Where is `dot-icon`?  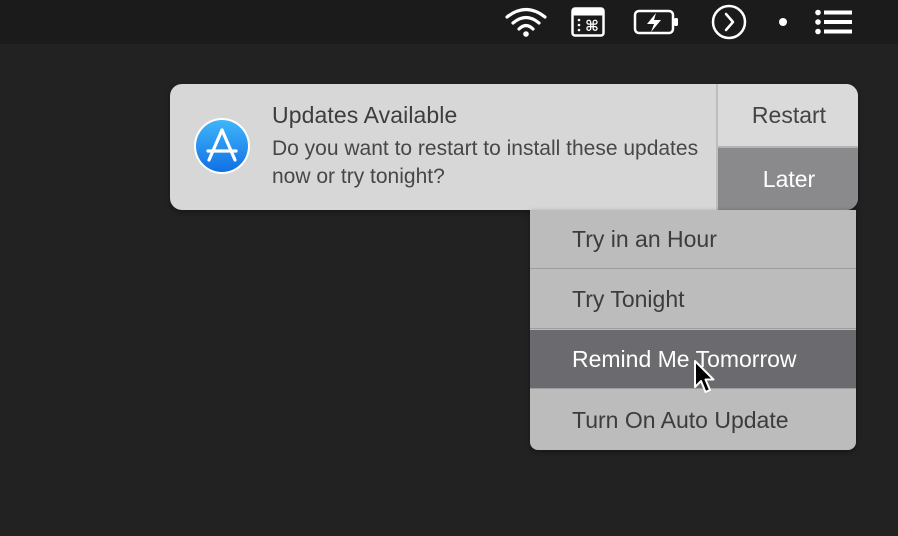
dot-icon is located at coordinates (783, 22).